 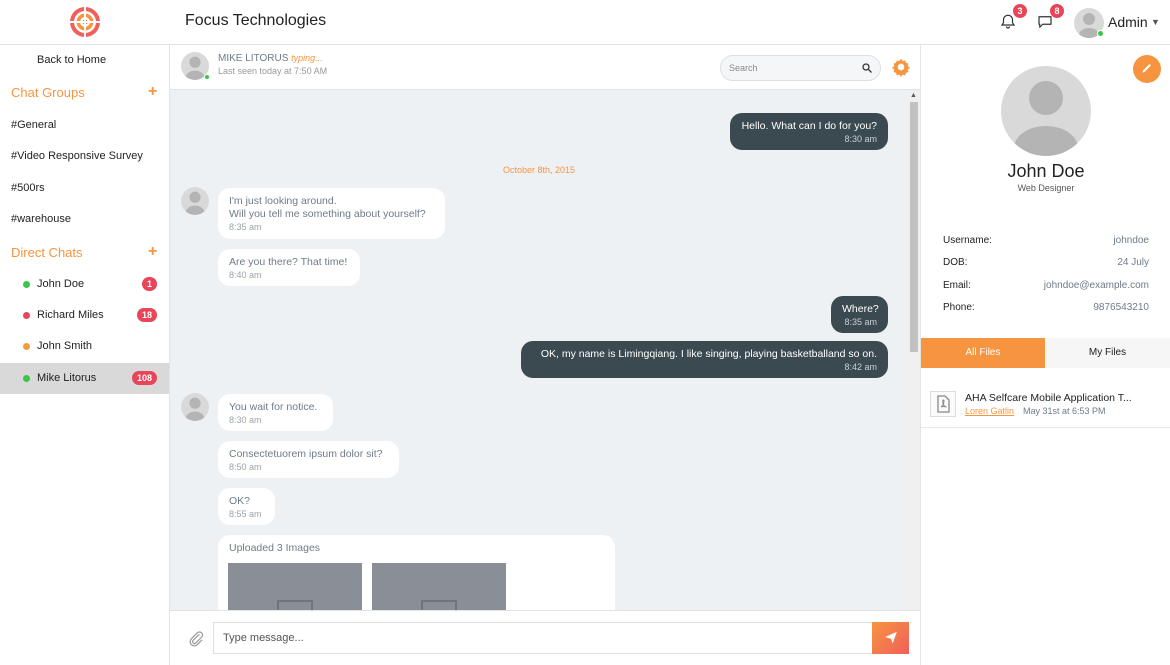 What do you see at coordinates (149, 284) in the screenshot?
I see `unread-badge: 1` at bounding box center [149, 284].